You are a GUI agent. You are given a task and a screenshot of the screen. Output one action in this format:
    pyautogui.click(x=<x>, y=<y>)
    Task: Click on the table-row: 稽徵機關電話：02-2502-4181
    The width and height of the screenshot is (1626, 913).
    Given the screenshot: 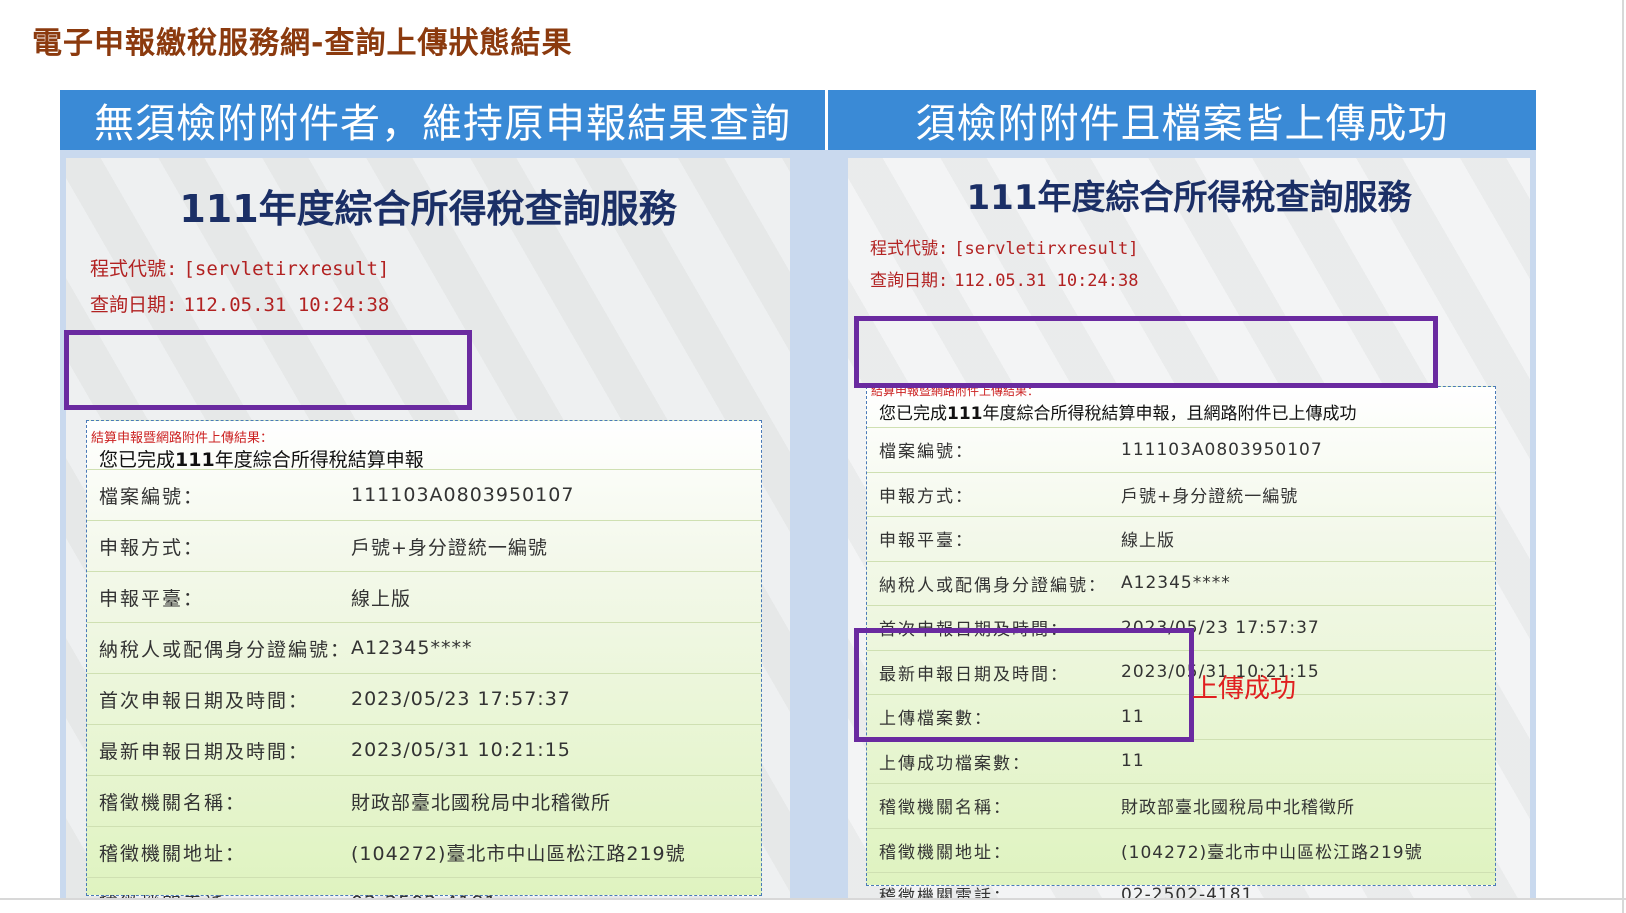 What is the action you would take?
    pyautogui.click(x=424, y=887)
    